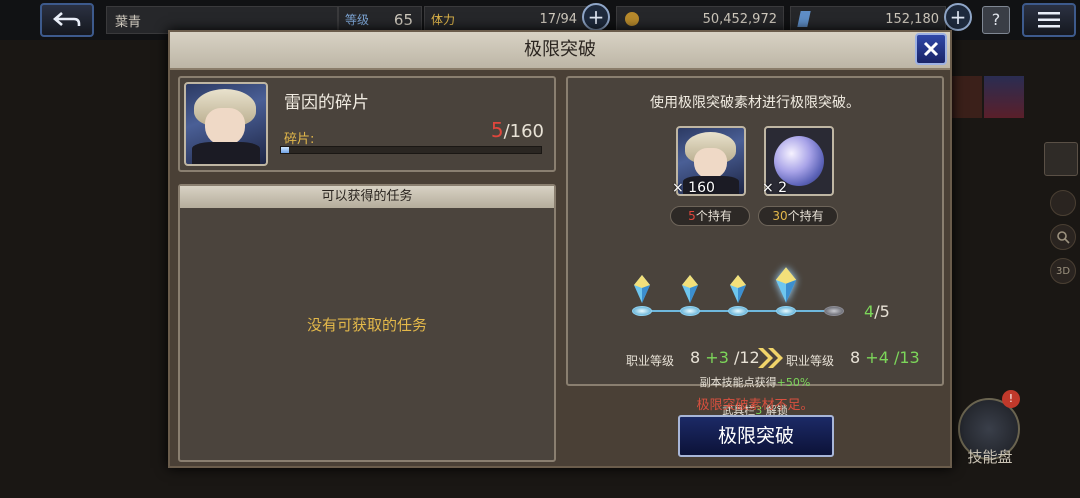 Image resolution: width=1080 pixels, height=498 pixels. What do you see at coordinates (128, 22) in the screenshot?
I see `player-name: 葉青` at bounding box center [128, 22].